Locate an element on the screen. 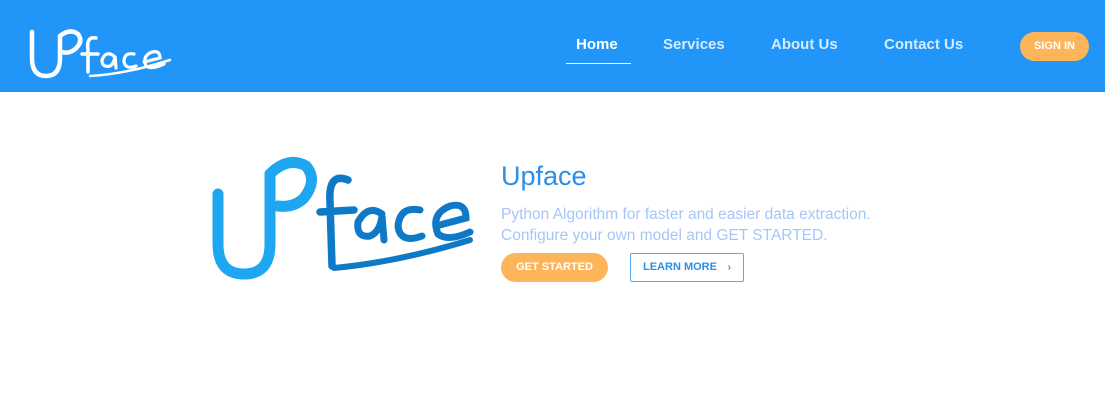  learn-more-label: LEARN MORE is located at coordinates (680, 267).